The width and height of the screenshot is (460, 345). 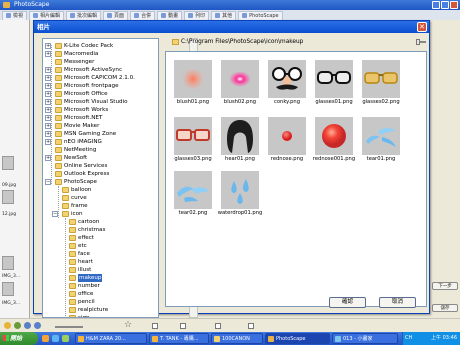 What do you see at coordinates (333, 141) in the screenshot?
I see `file-thumbnail: rednose001.png` at bounding box center [333, 141].